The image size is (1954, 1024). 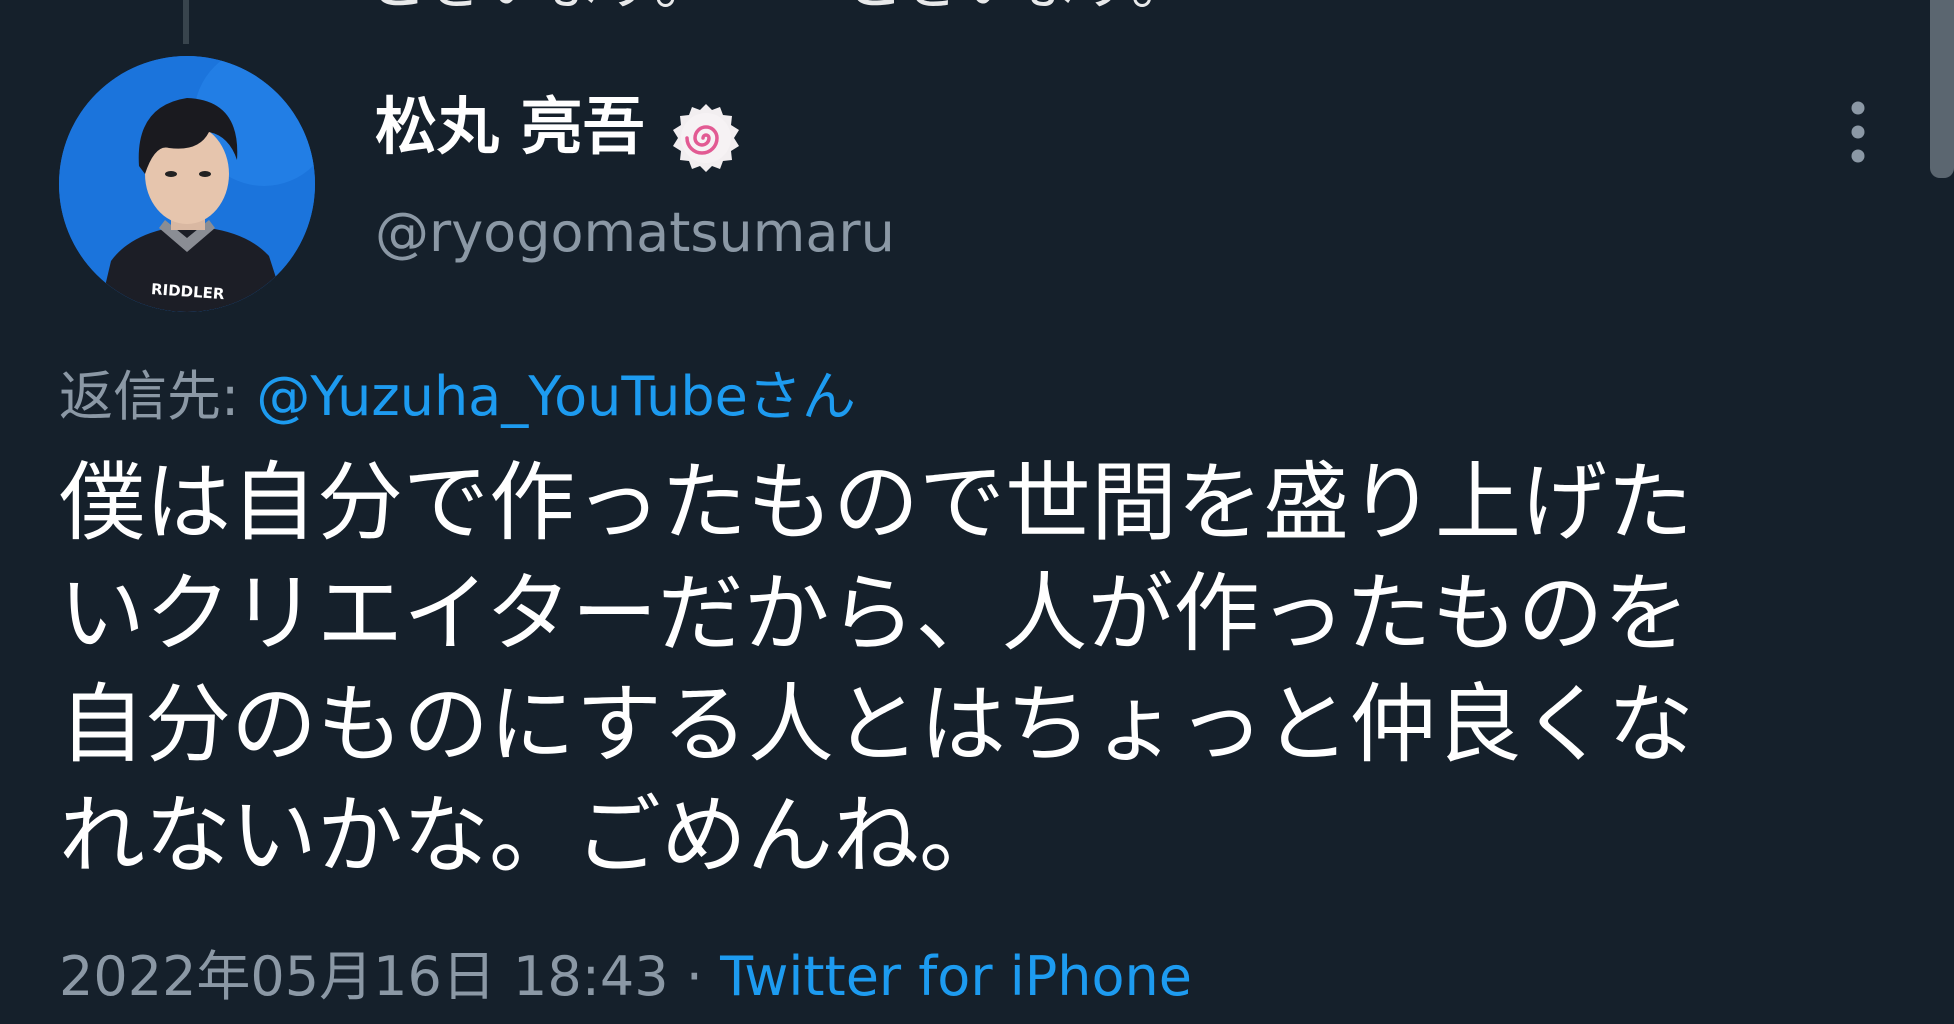 I want to click on more-vertical-icon, so click(x=1858, y=132).